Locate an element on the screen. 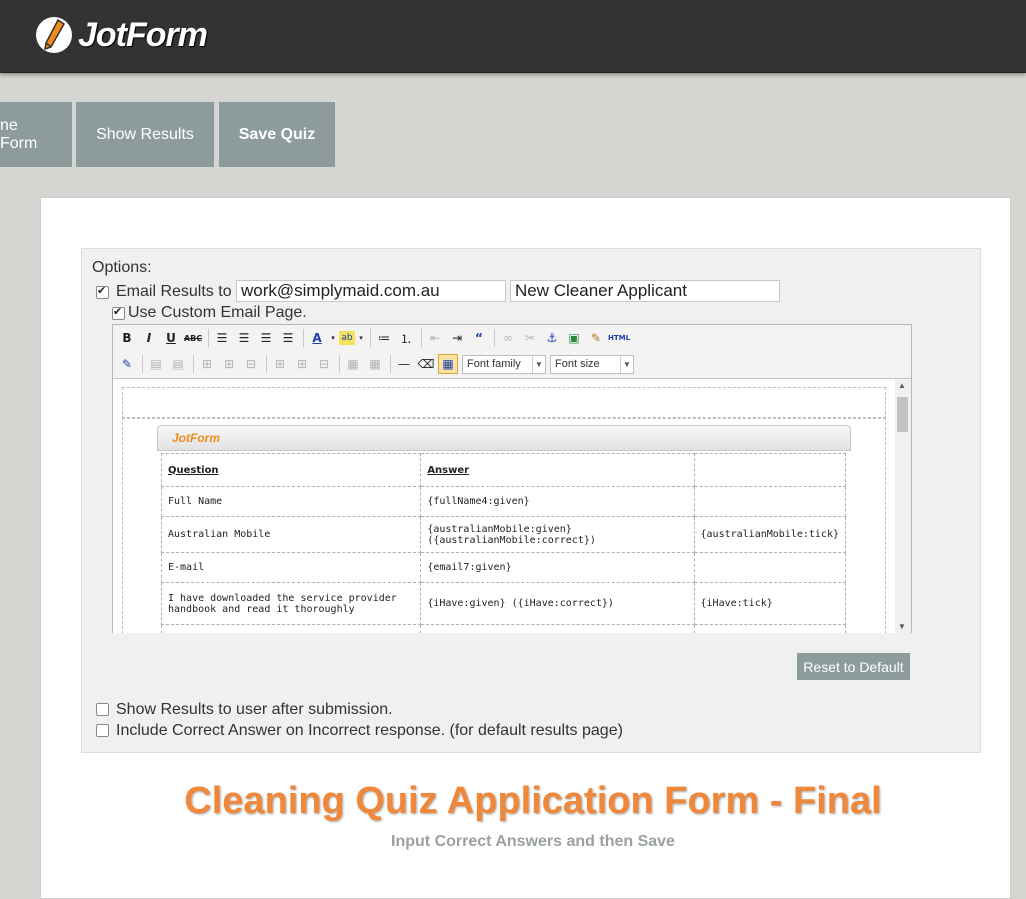 This screenshot has width=1026, height=899. tab-show-results: Show Results is located at coordinates (145, 134).